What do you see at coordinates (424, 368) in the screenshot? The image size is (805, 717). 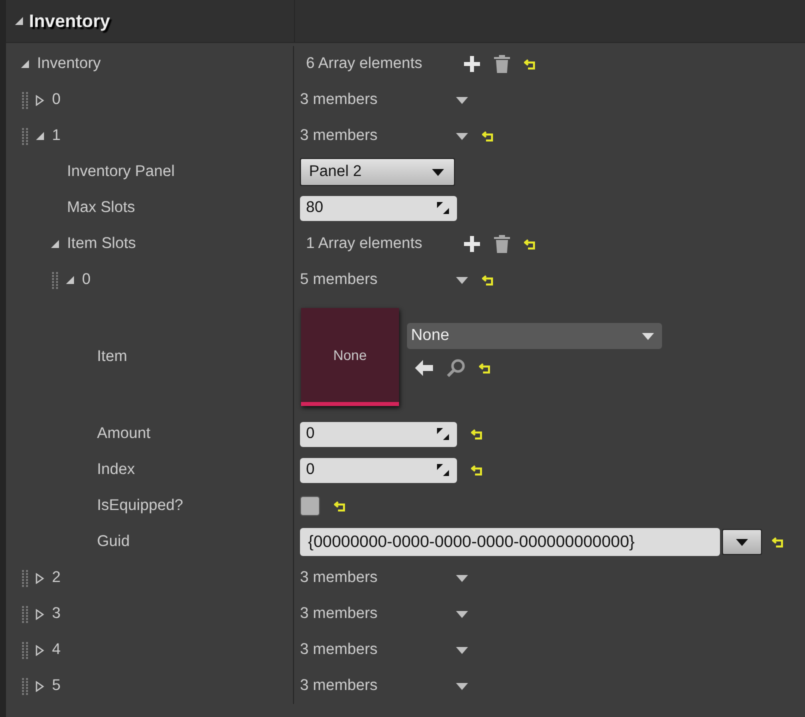 I see `arrow-left-icon` at bounding box center [424, 368].